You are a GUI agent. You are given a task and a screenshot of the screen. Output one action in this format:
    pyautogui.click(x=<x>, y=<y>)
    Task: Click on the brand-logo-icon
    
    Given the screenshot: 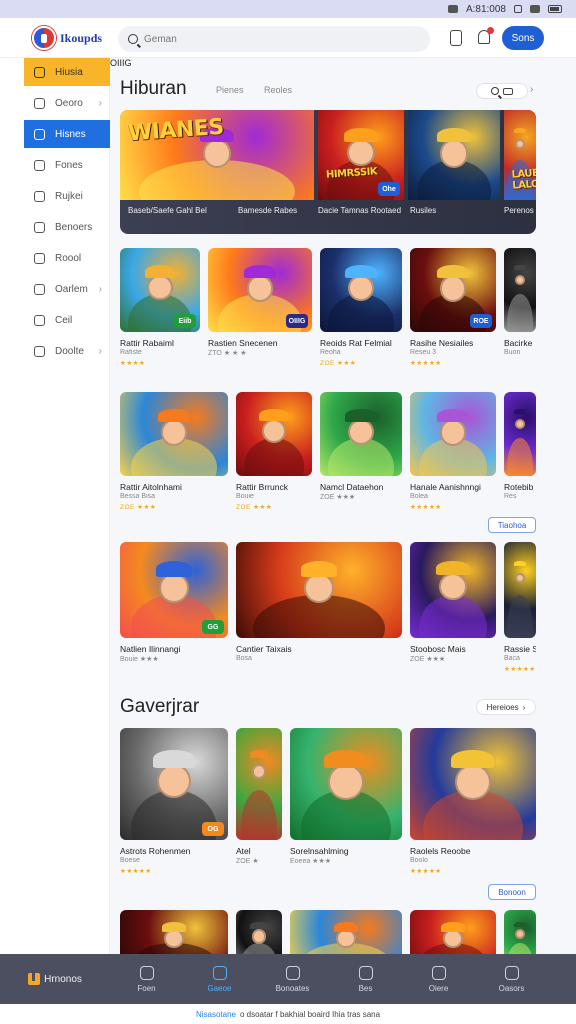 What is the action you would take?
    pyautogui.click(x=44, y=38)
    